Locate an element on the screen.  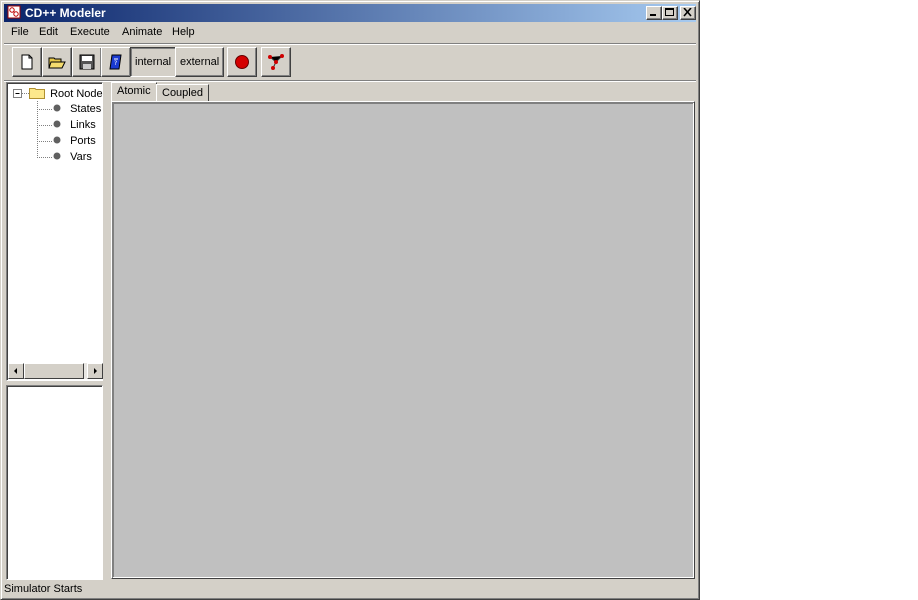
close-button is located at coordinates (688, 13).